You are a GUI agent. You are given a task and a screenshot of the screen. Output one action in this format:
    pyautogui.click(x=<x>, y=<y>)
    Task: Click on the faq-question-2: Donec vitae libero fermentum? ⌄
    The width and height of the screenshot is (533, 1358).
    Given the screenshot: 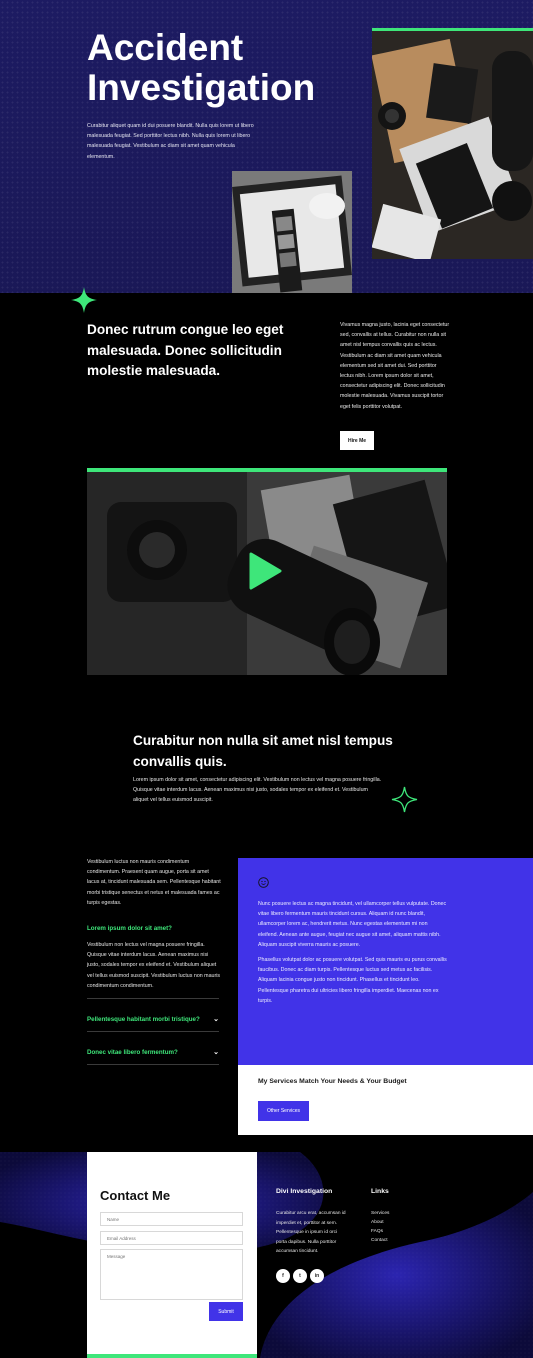 What is the action you would take?
    pyautogui.click(x=153, y=1052)
    